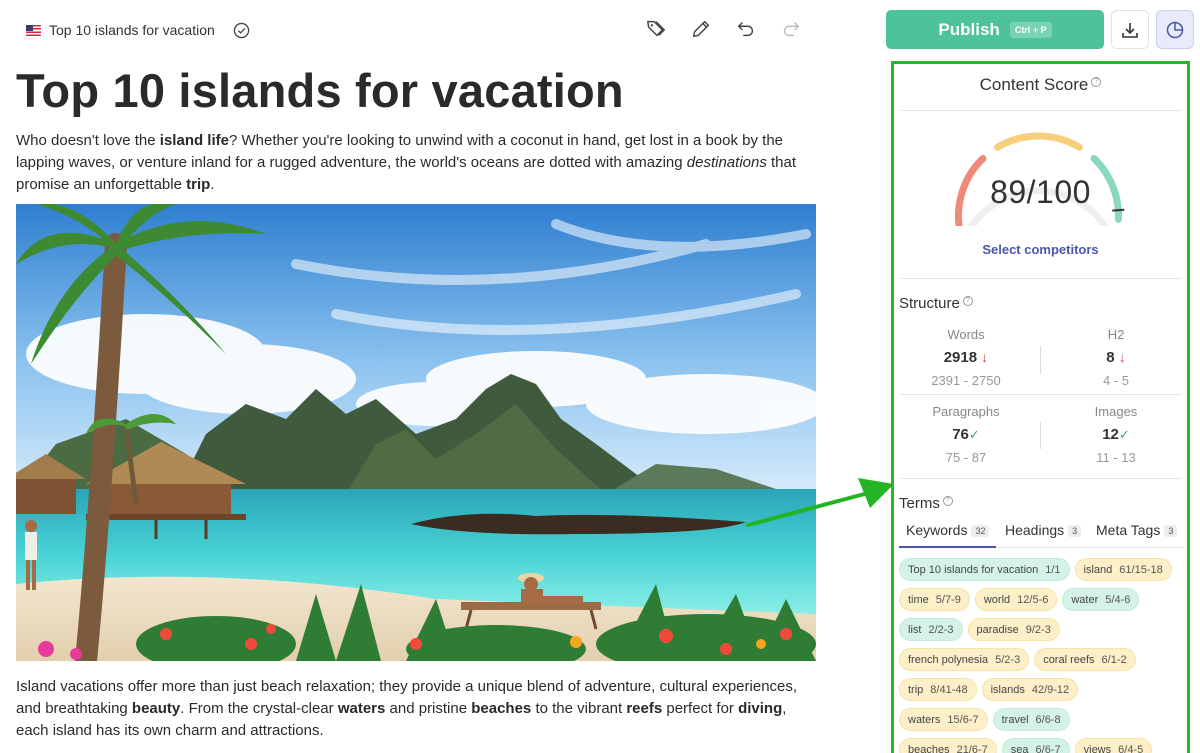 The width and height of the screenshot is (1200, 753). What do you see at coordinates (941, 629) in the screenshot?
I see `keyword-count: 2/2-3` at bounding box center [941, 629].